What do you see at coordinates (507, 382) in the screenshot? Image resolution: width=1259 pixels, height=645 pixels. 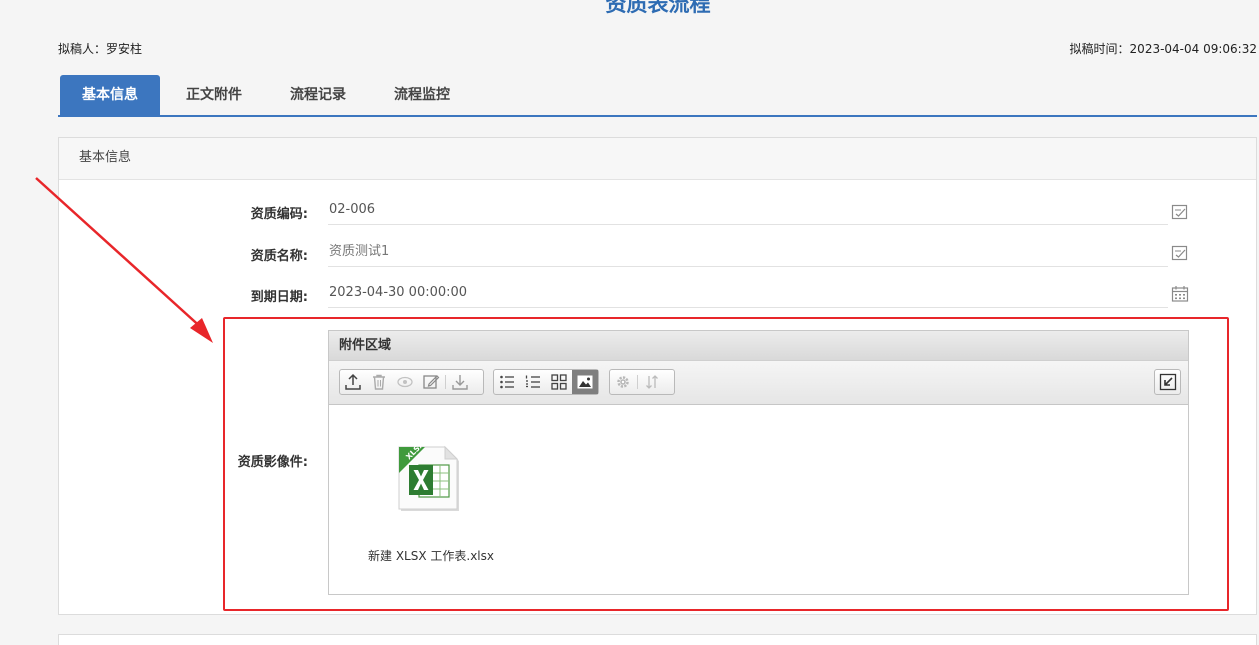 I see `list-icon` at bounding box center [507, 382].